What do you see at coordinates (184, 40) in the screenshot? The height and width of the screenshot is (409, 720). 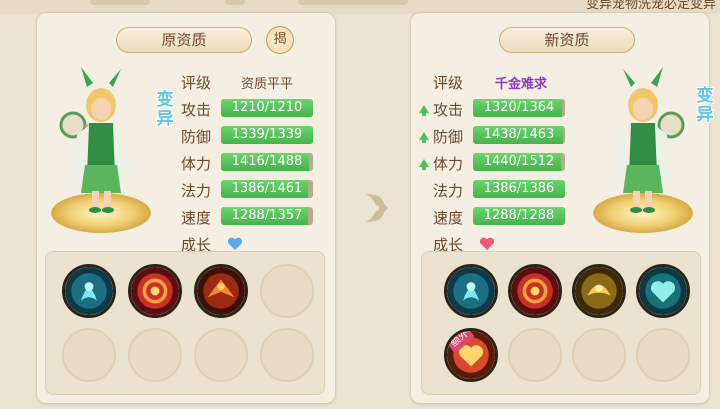 I see `panel-title: 原资质` at bounding box center [184, 40].